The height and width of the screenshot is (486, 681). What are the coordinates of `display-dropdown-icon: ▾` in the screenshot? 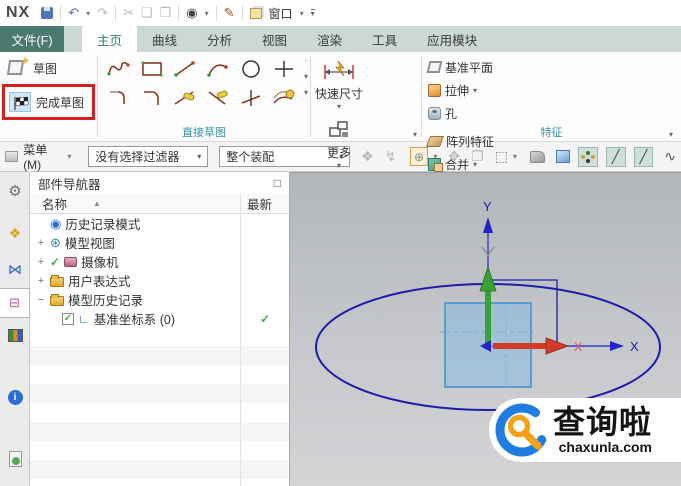 It's located at (207, 13).